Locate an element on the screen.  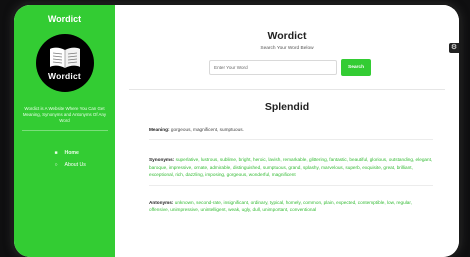
home-icon: ■ is located at coordinates (56, 153).